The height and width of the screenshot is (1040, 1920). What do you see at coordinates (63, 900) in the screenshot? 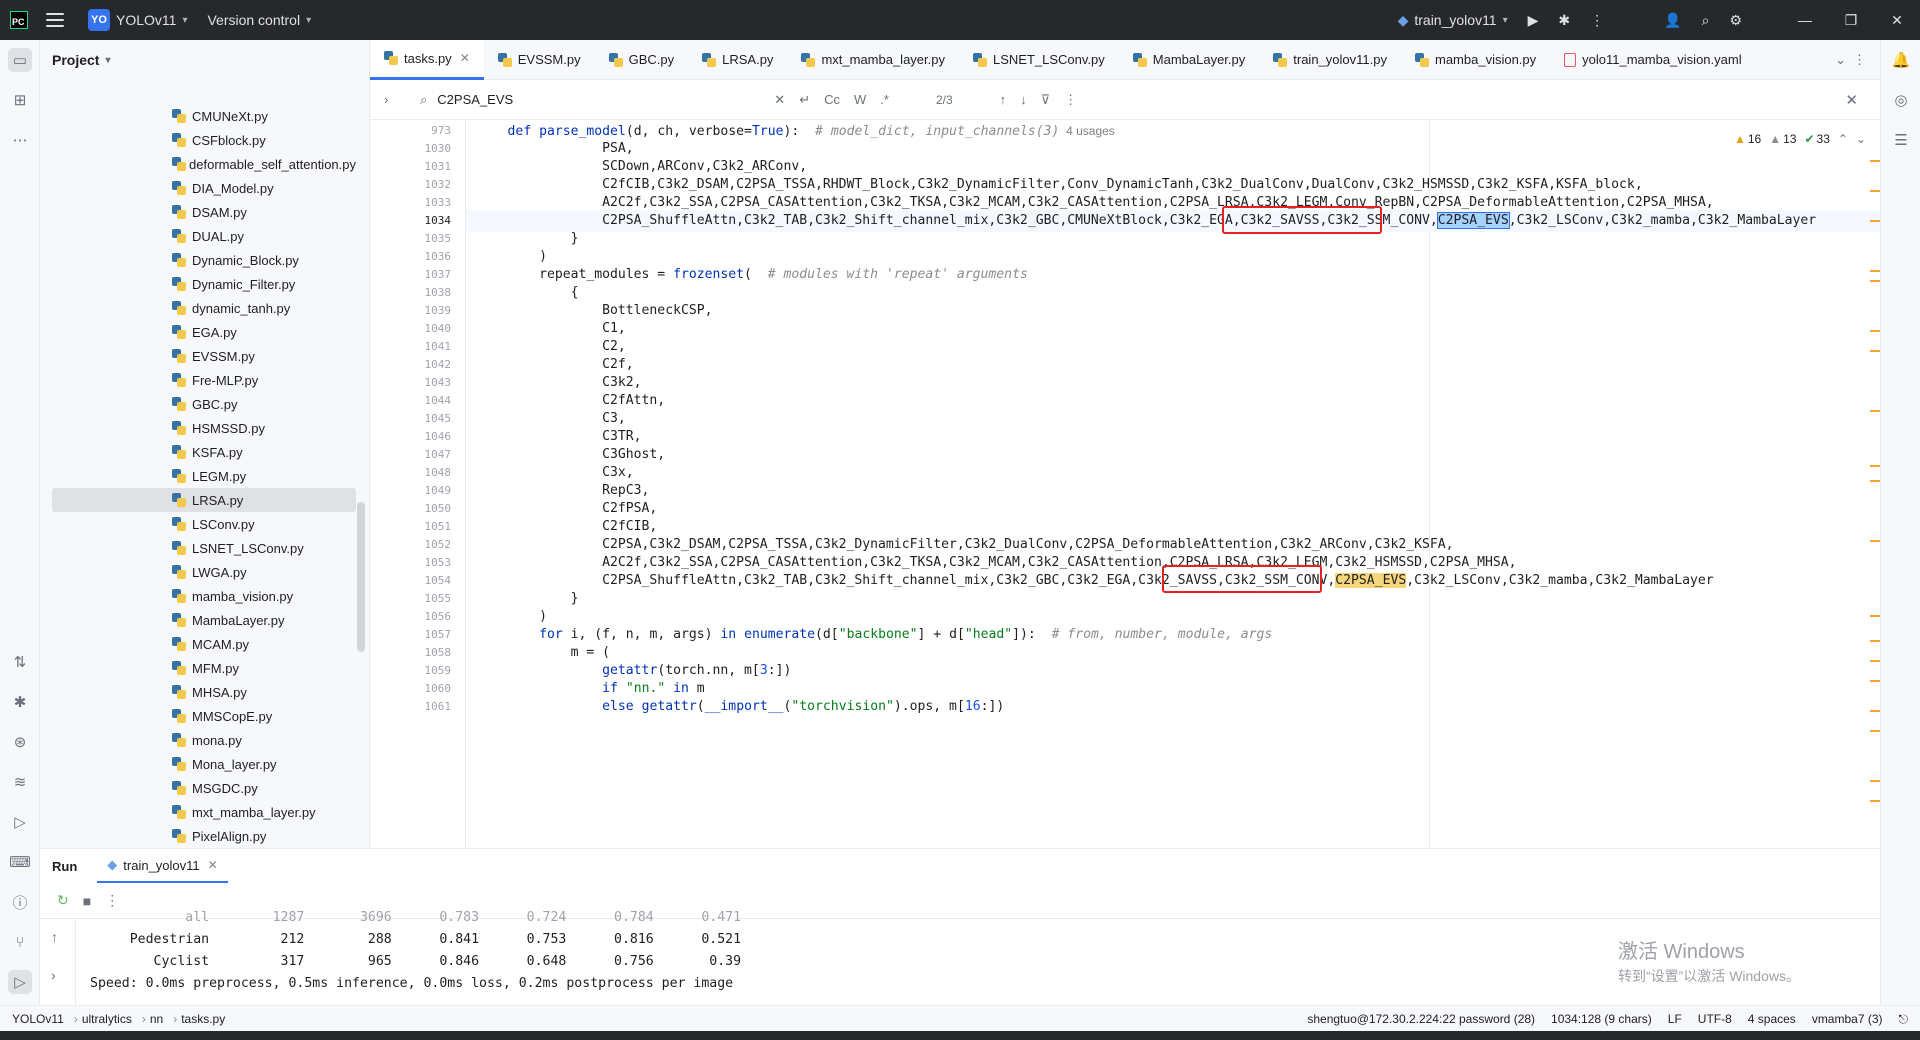
I see `rerun-icon: ↻` at bounding box center [63, 900].